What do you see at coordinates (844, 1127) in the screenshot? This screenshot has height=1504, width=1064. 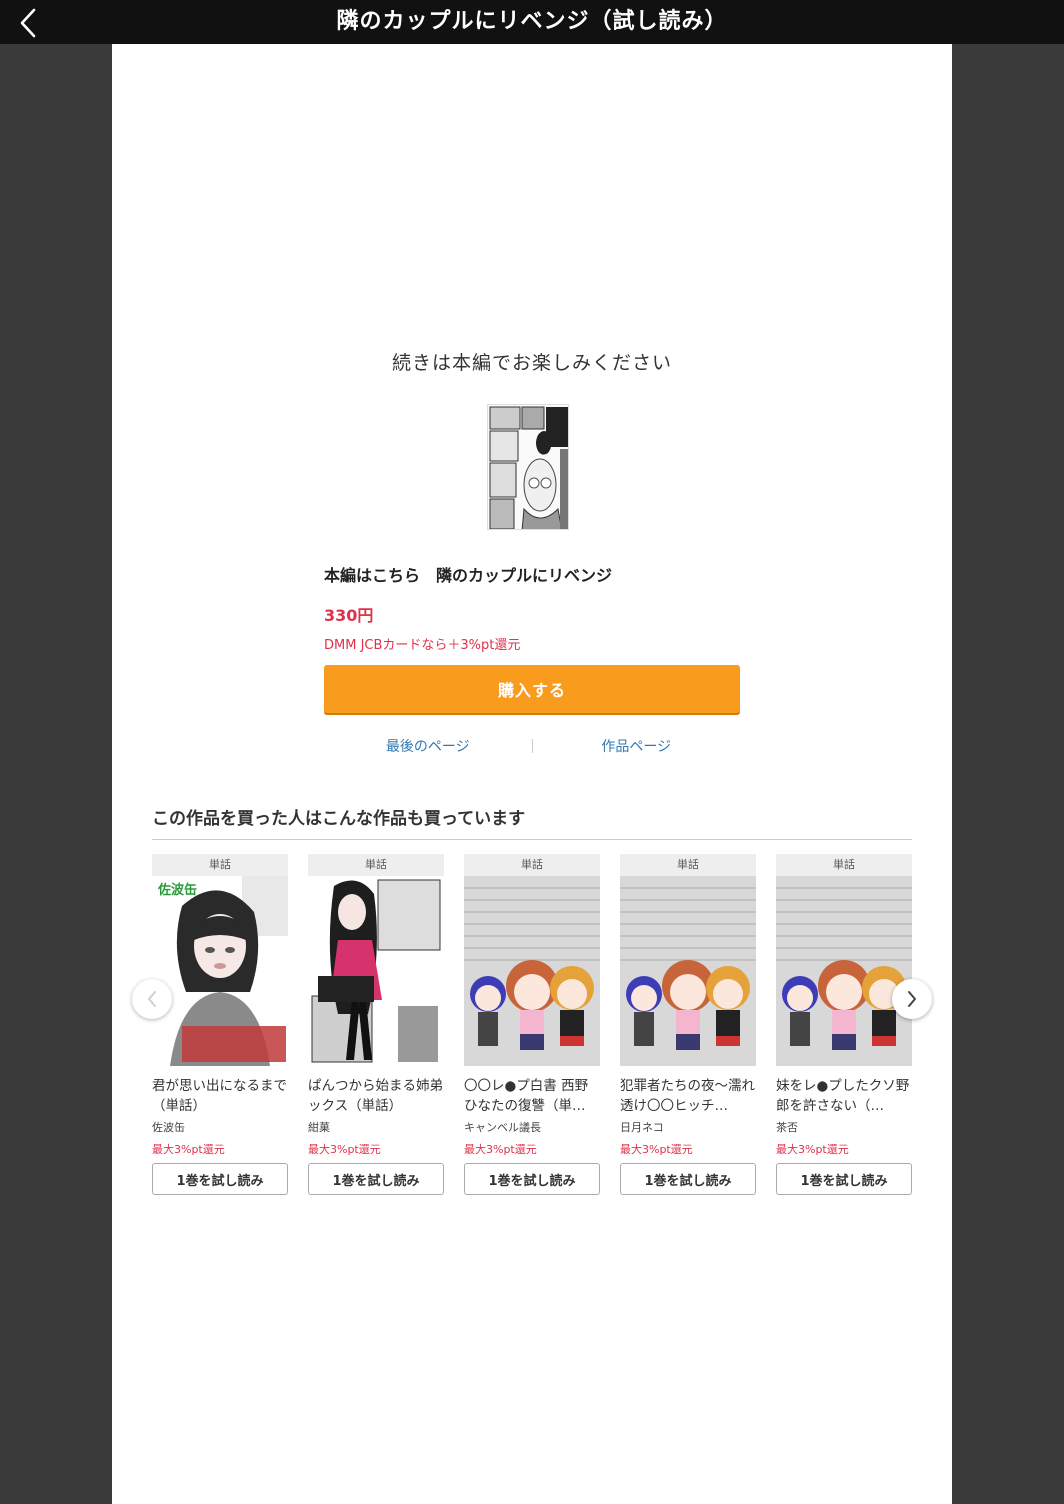 I see `card-author: 茶否` at bounding box center [844, 1127].